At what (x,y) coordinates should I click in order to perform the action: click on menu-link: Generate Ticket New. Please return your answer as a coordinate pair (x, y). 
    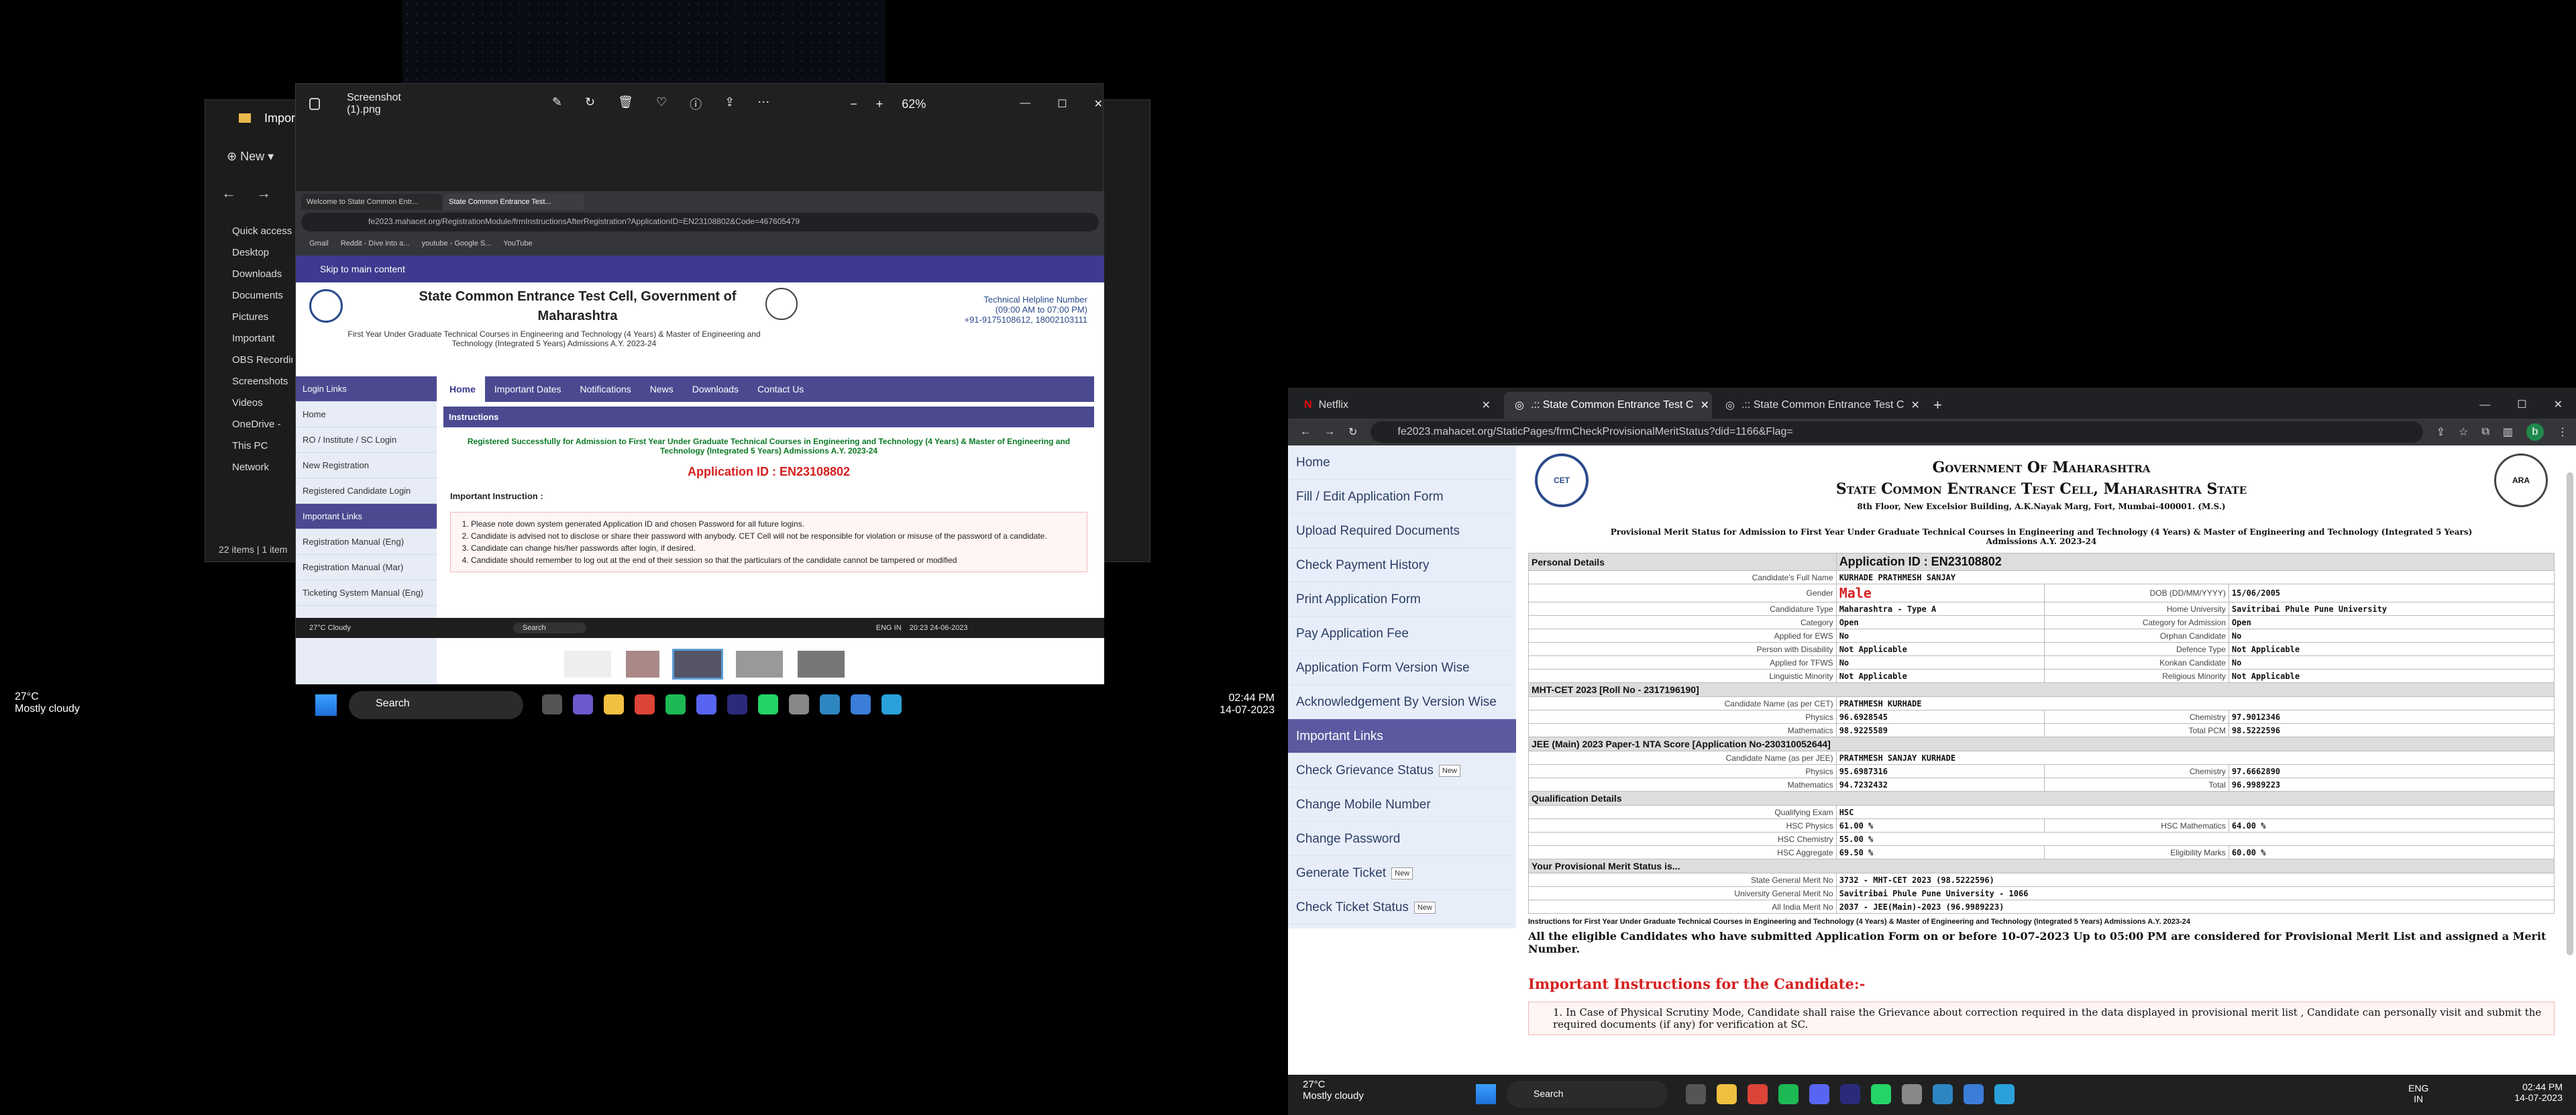
    Looking at the image, I should click on (1402, 873).